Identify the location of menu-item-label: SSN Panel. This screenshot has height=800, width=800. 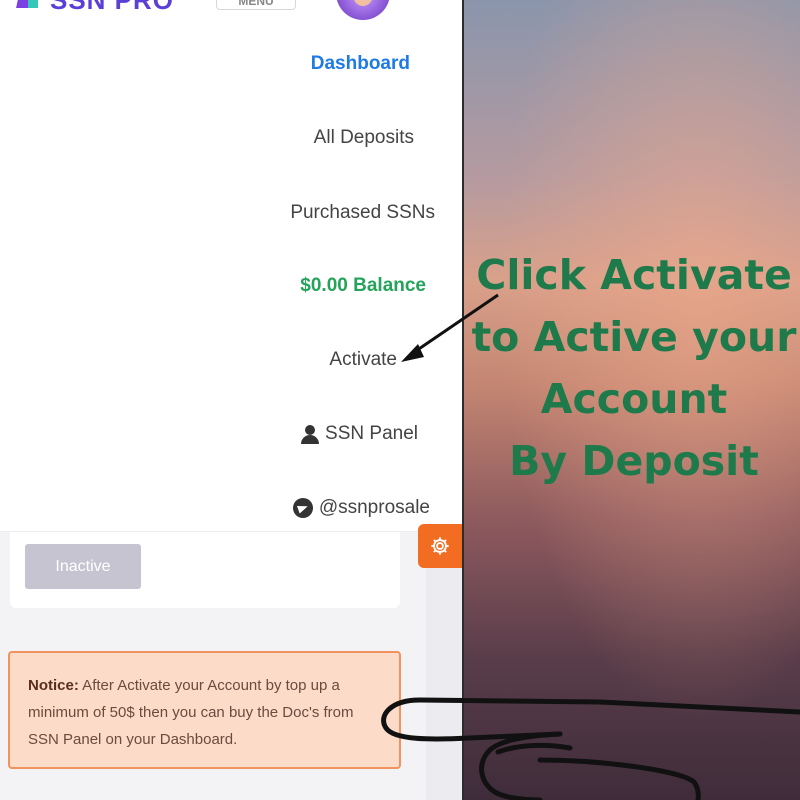
(371, 433).